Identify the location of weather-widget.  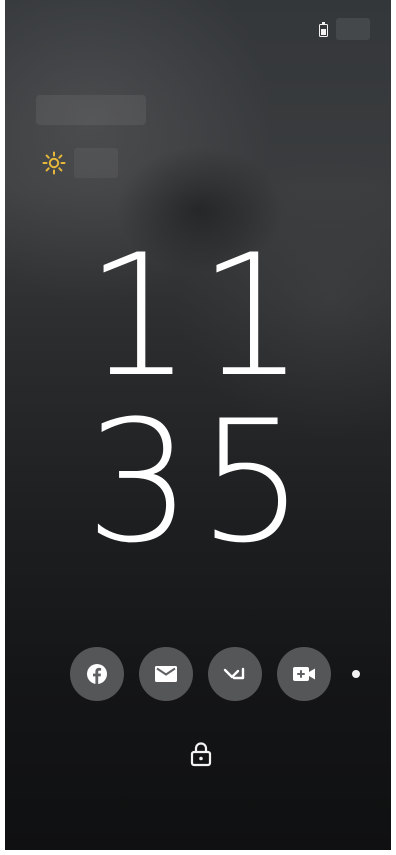
(80, 163).